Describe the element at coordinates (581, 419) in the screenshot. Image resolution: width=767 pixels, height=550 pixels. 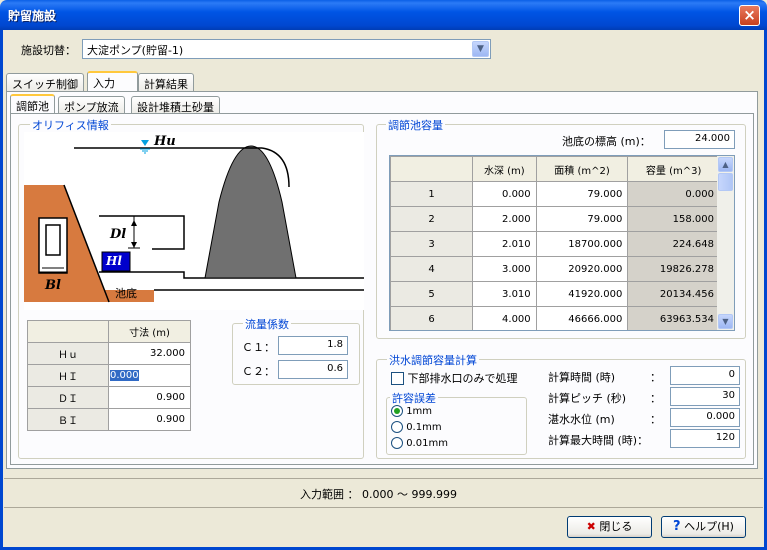
I see `flood-level-label: 湛水水位 (m)` at that location.